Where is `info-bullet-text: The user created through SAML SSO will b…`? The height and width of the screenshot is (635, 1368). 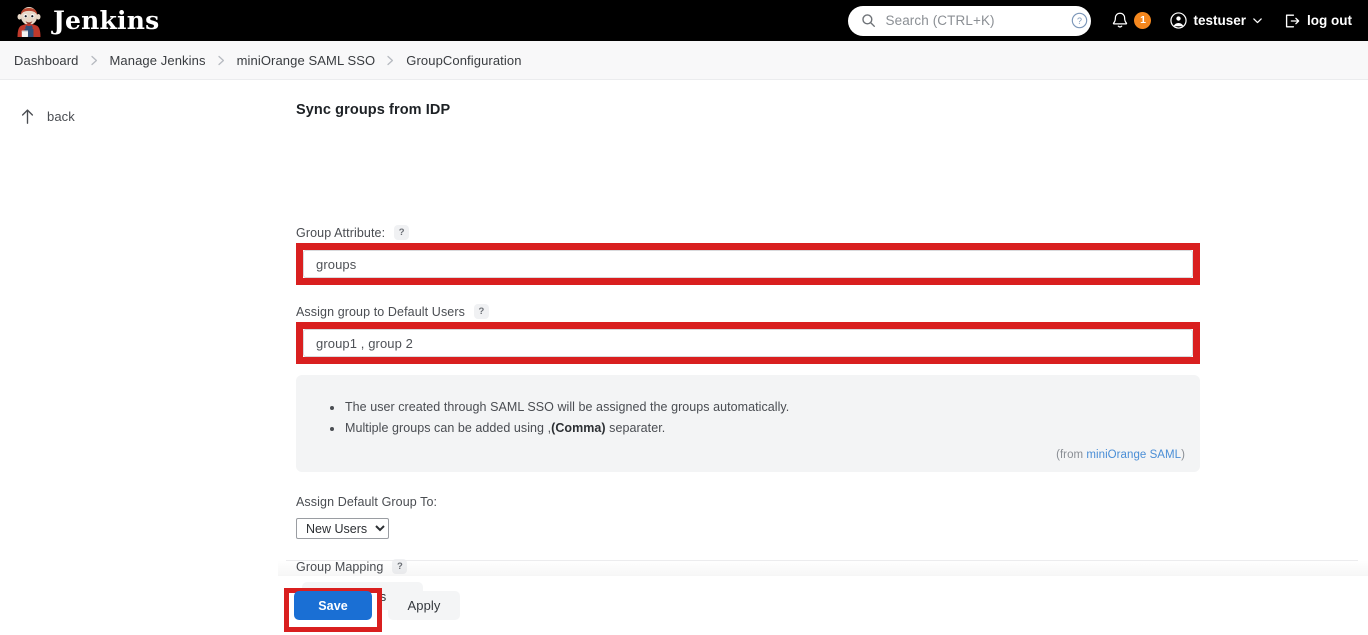
info-bullet-text: The user created through SAML SSO will b… is located at coordinates (567, 407).